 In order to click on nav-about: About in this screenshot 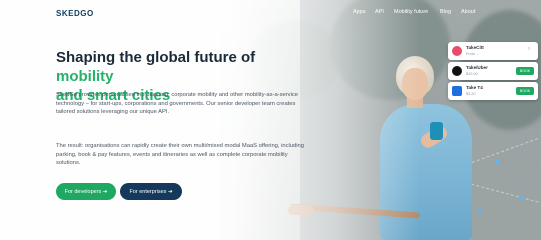, I will do `click(468, 12)`.